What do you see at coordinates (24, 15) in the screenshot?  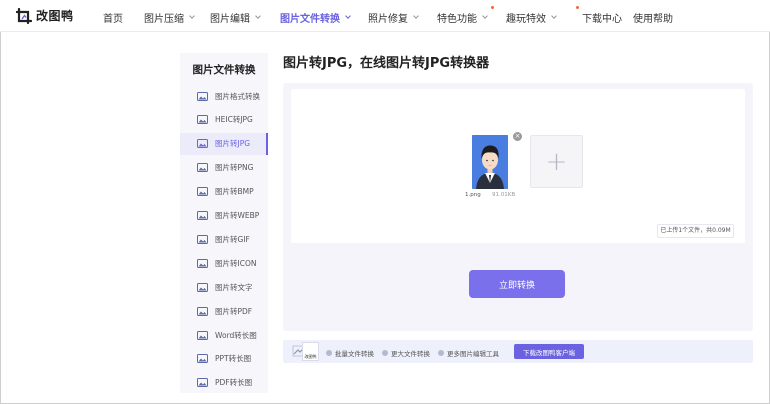 I see `logo-icon` at bounding box center [24, 15].